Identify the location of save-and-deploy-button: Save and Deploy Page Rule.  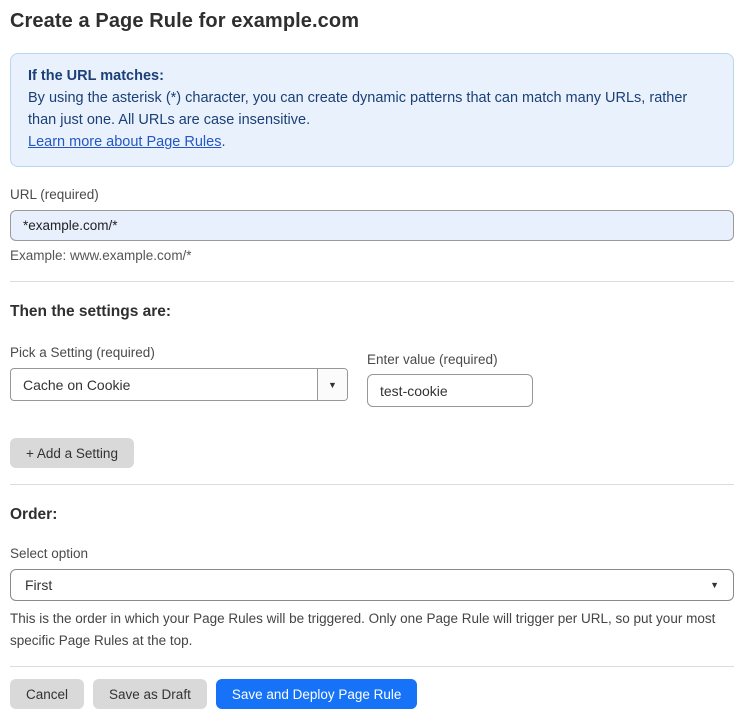
(316, 694).